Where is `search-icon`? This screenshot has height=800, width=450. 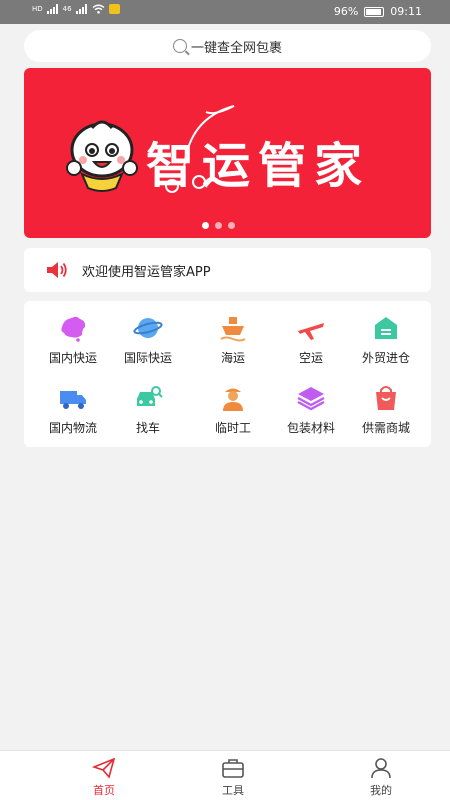
search-icon is located at coordinates (179, 46).